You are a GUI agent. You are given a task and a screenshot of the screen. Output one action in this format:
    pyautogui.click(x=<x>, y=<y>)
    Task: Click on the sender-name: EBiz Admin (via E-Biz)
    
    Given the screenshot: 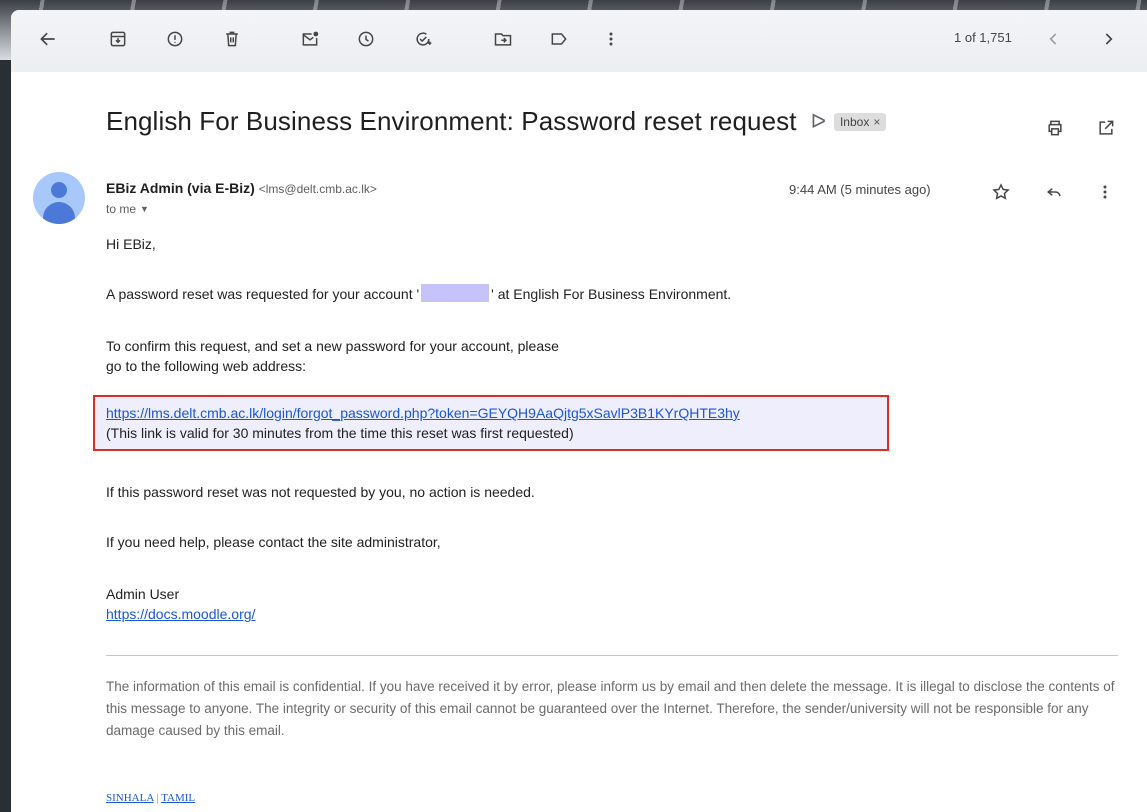 What is the action you would take?
    pyautogui.click(x=180, y=188)
    